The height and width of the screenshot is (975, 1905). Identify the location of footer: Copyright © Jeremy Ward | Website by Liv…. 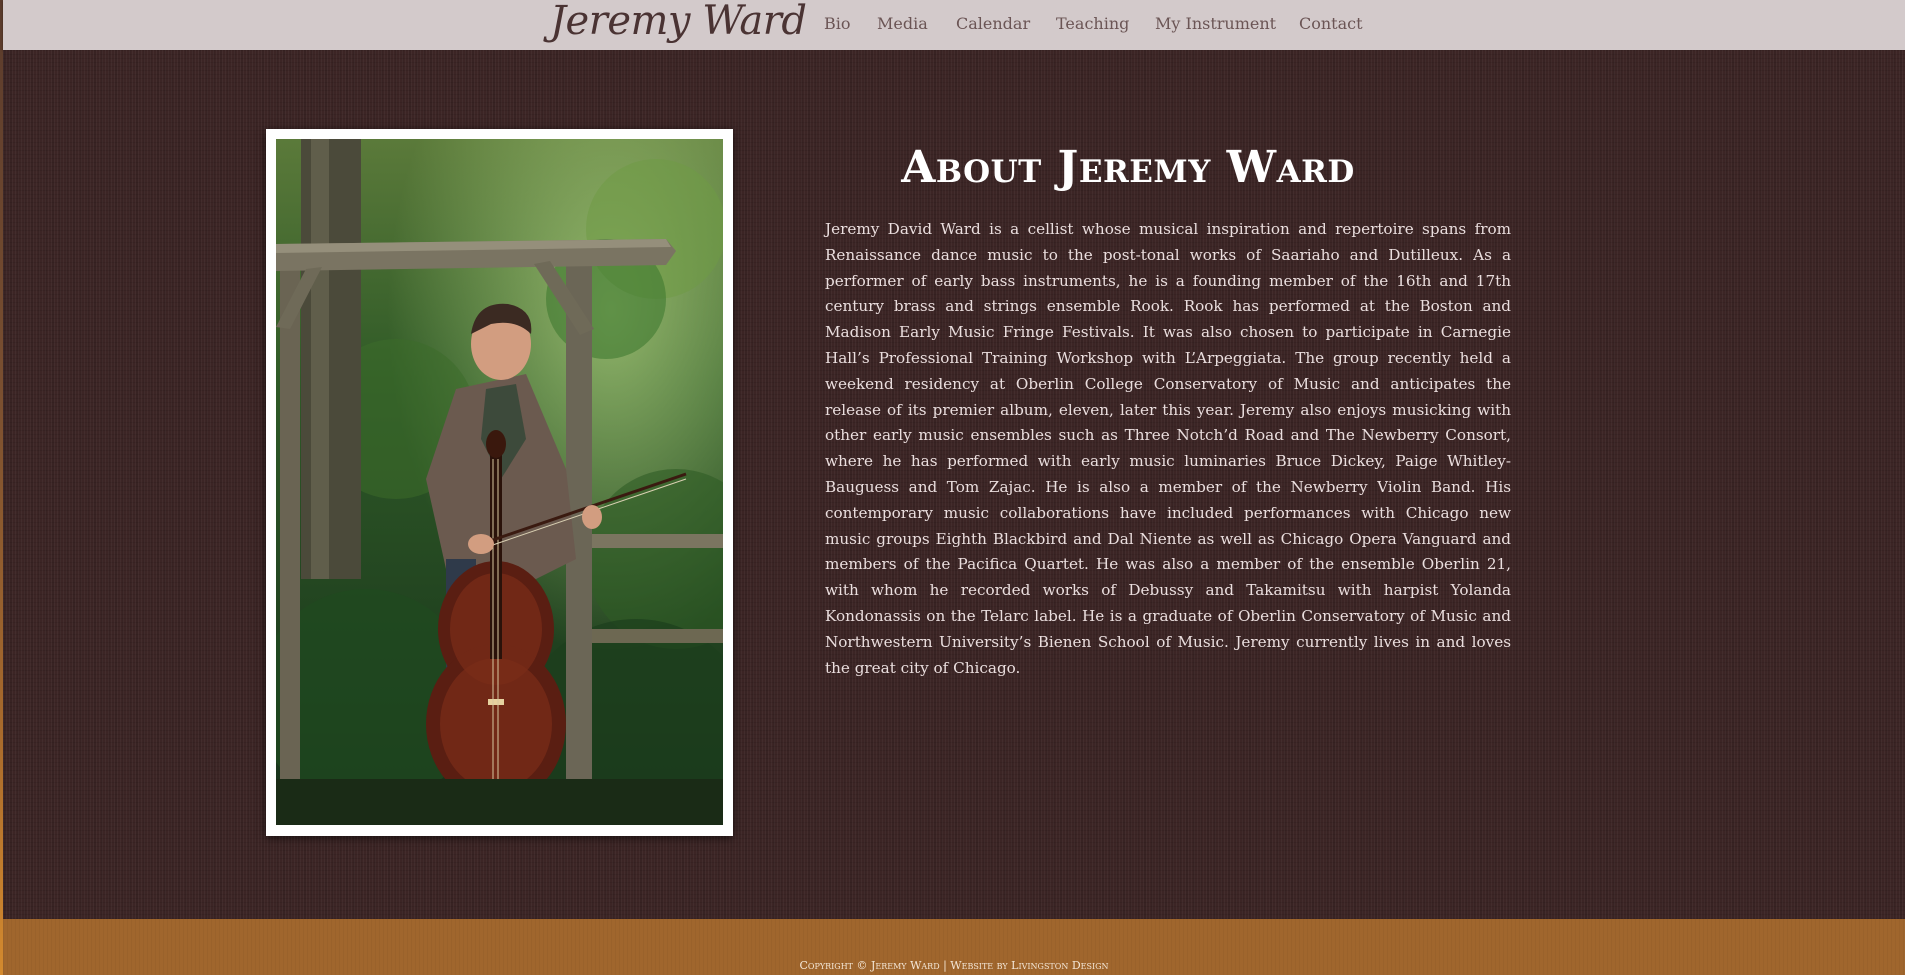
(954, 947).